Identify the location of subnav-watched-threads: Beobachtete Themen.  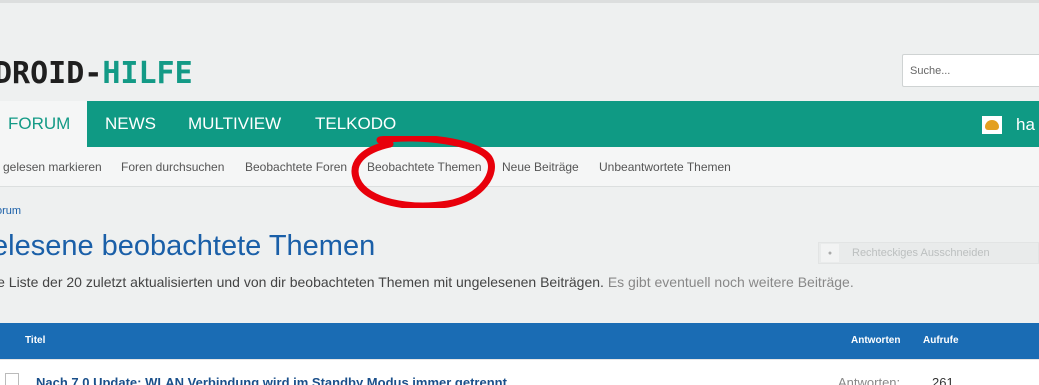
(424, 167).